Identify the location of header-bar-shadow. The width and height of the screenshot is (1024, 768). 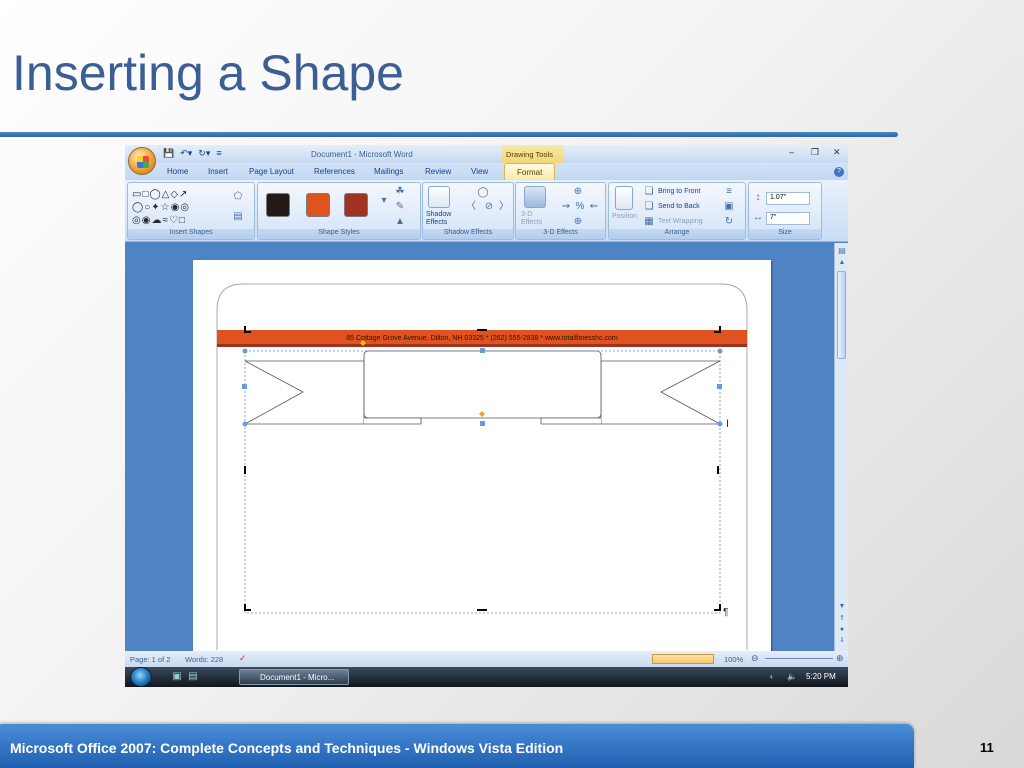
(482, 345).